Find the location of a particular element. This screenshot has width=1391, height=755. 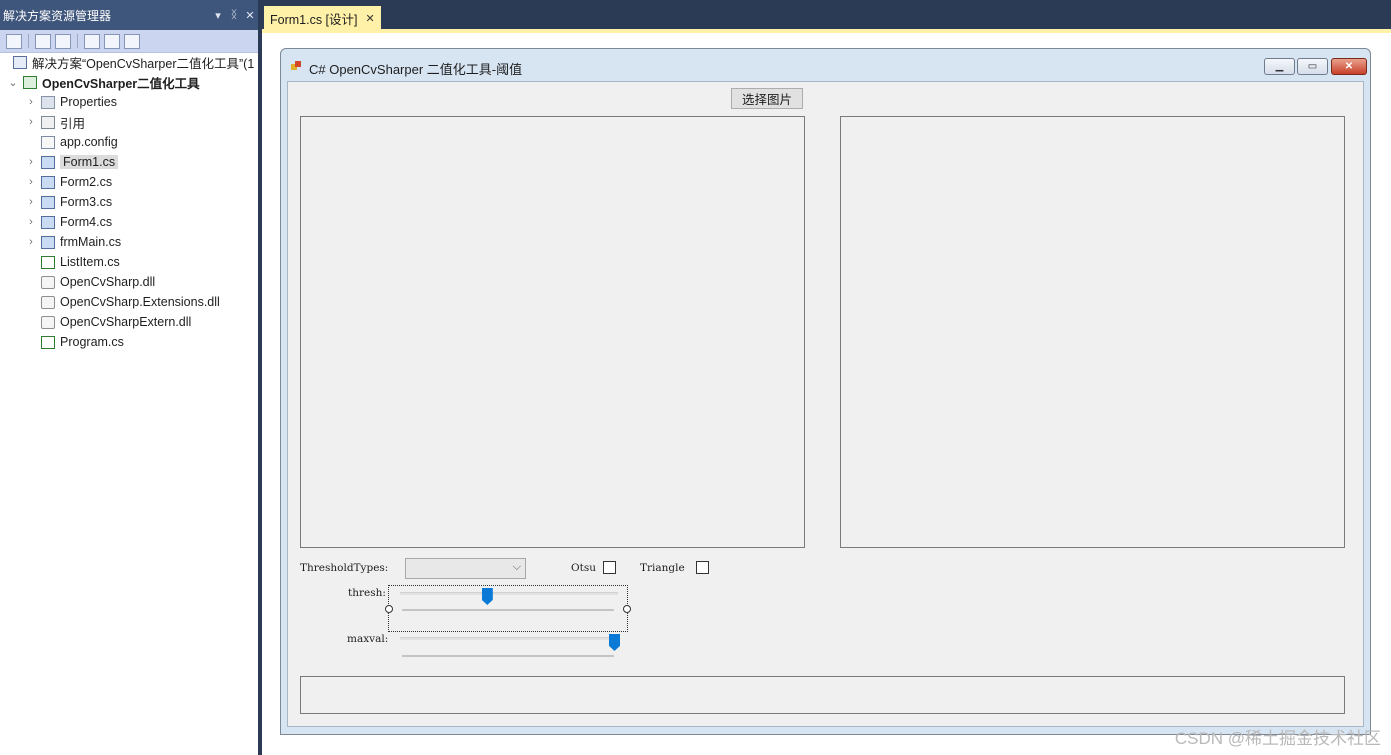

close-icon: ✕ is located at coordinates (250, 15).